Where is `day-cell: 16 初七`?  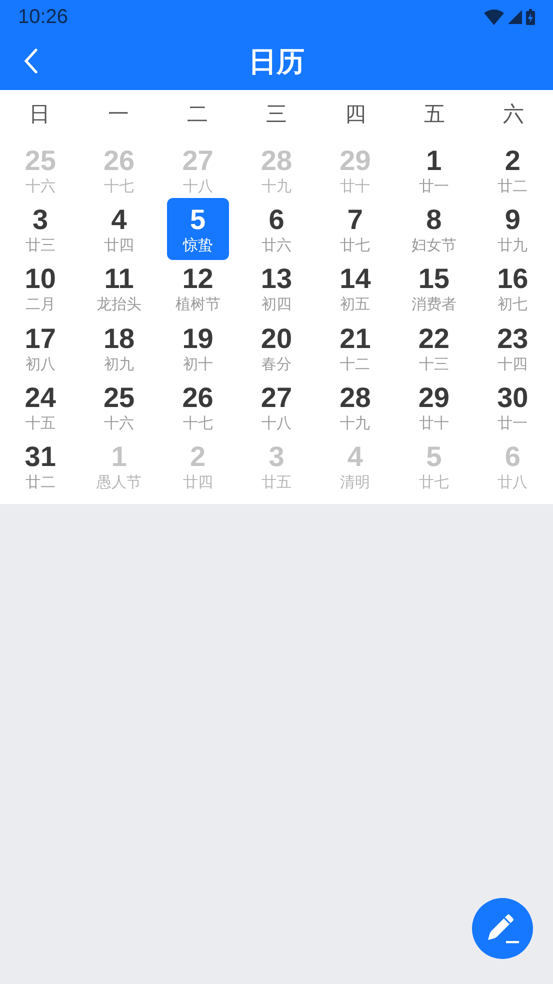
day-cell: 16 初七 is located at coordinates (513, 288).